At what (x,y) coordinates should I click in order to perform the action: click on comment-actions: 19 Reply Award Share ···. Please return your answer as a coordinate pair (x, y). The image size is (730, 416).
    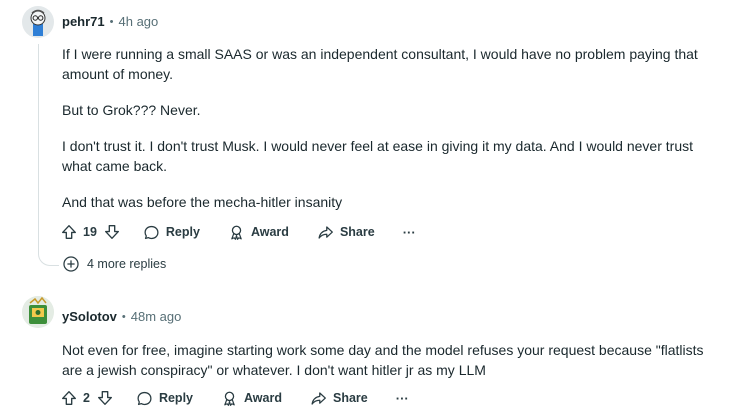
    Looking at the image, I should click on (238, 232).